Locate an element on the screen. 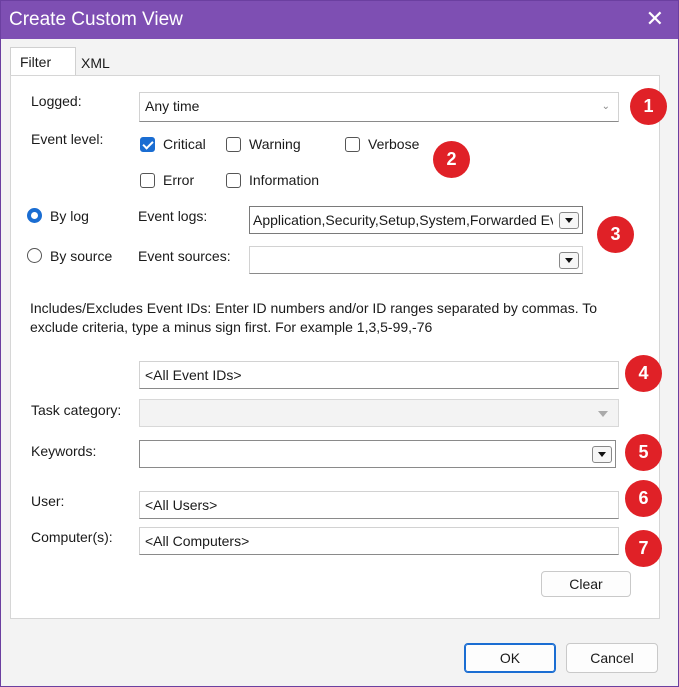 The width and height of the screenshot is (679, 687). logged-dropdown: Any time ⌄ is located at coordinates (379, 107).